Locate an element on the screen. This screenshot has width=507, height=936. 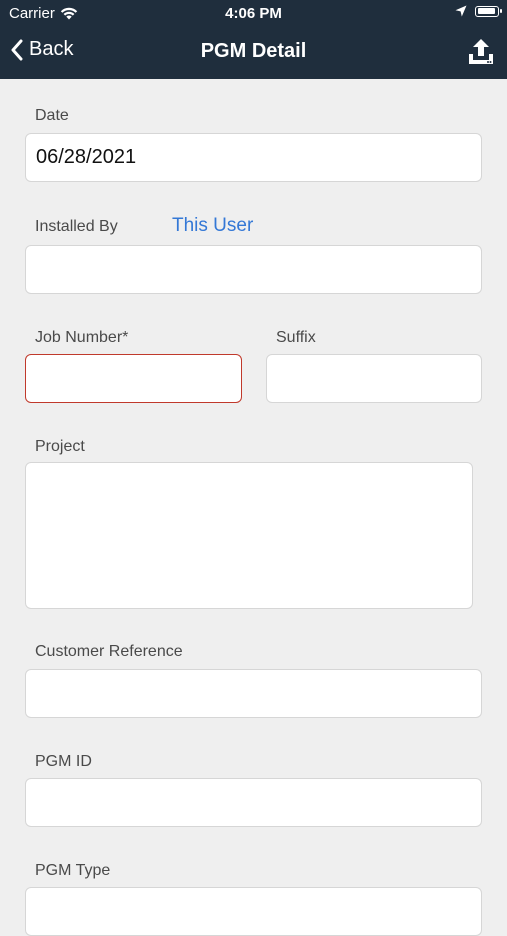
job-number-field is located at coordinates (133, 378).